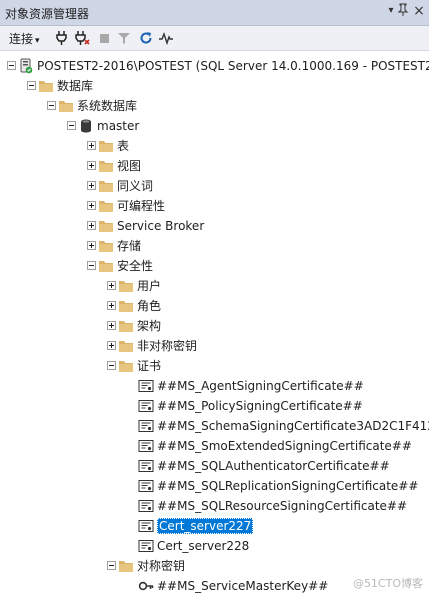 This screenshot has height=595, width=429. I want to click on tree-node-label: ##MS_PolicySigningCertificate##, so click(260, 406).